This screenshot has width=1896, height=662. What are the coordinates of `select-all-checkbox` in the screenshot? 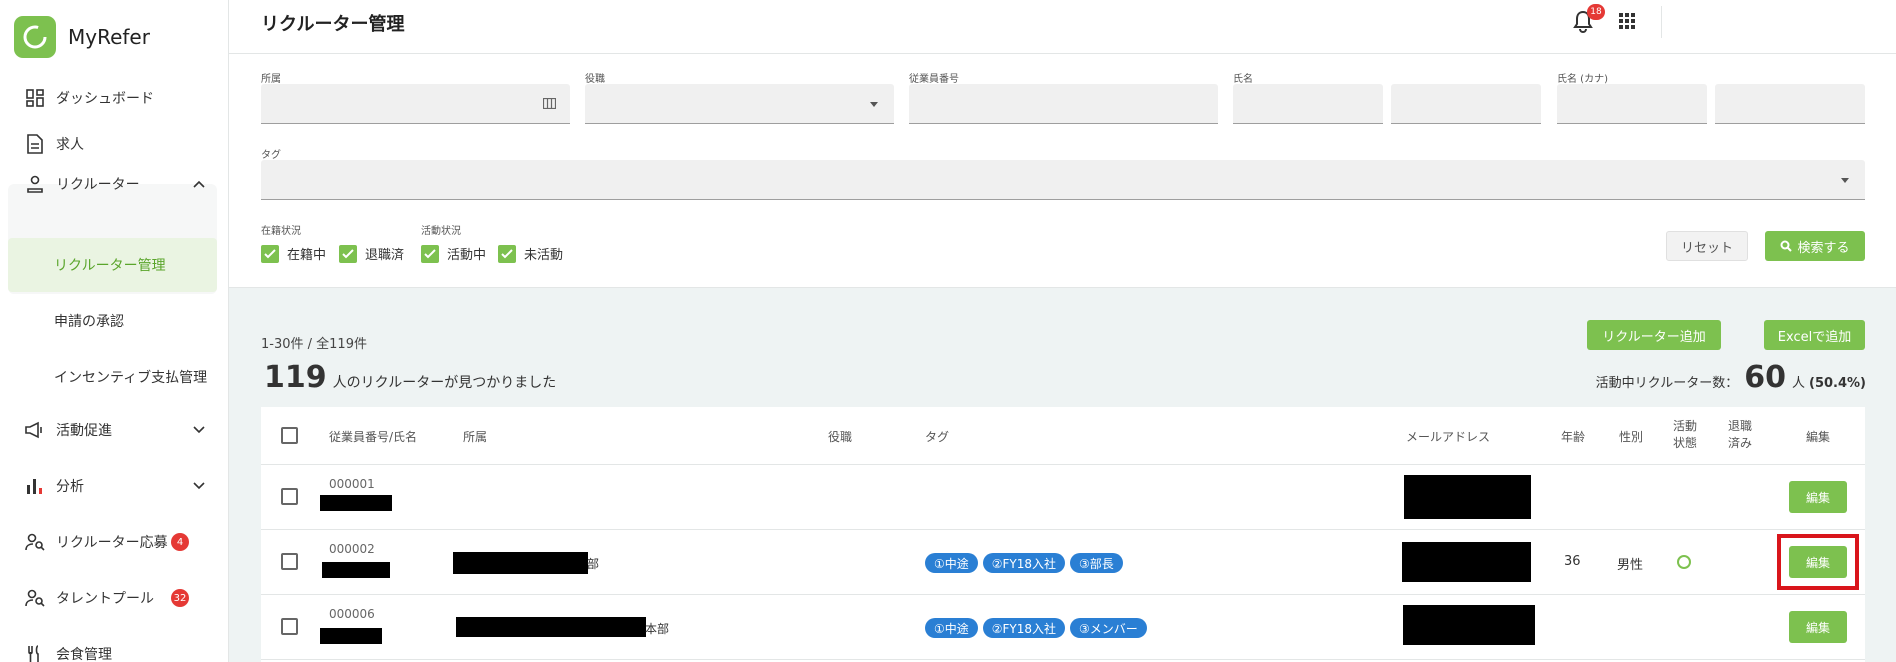 It's located at (289, 435).